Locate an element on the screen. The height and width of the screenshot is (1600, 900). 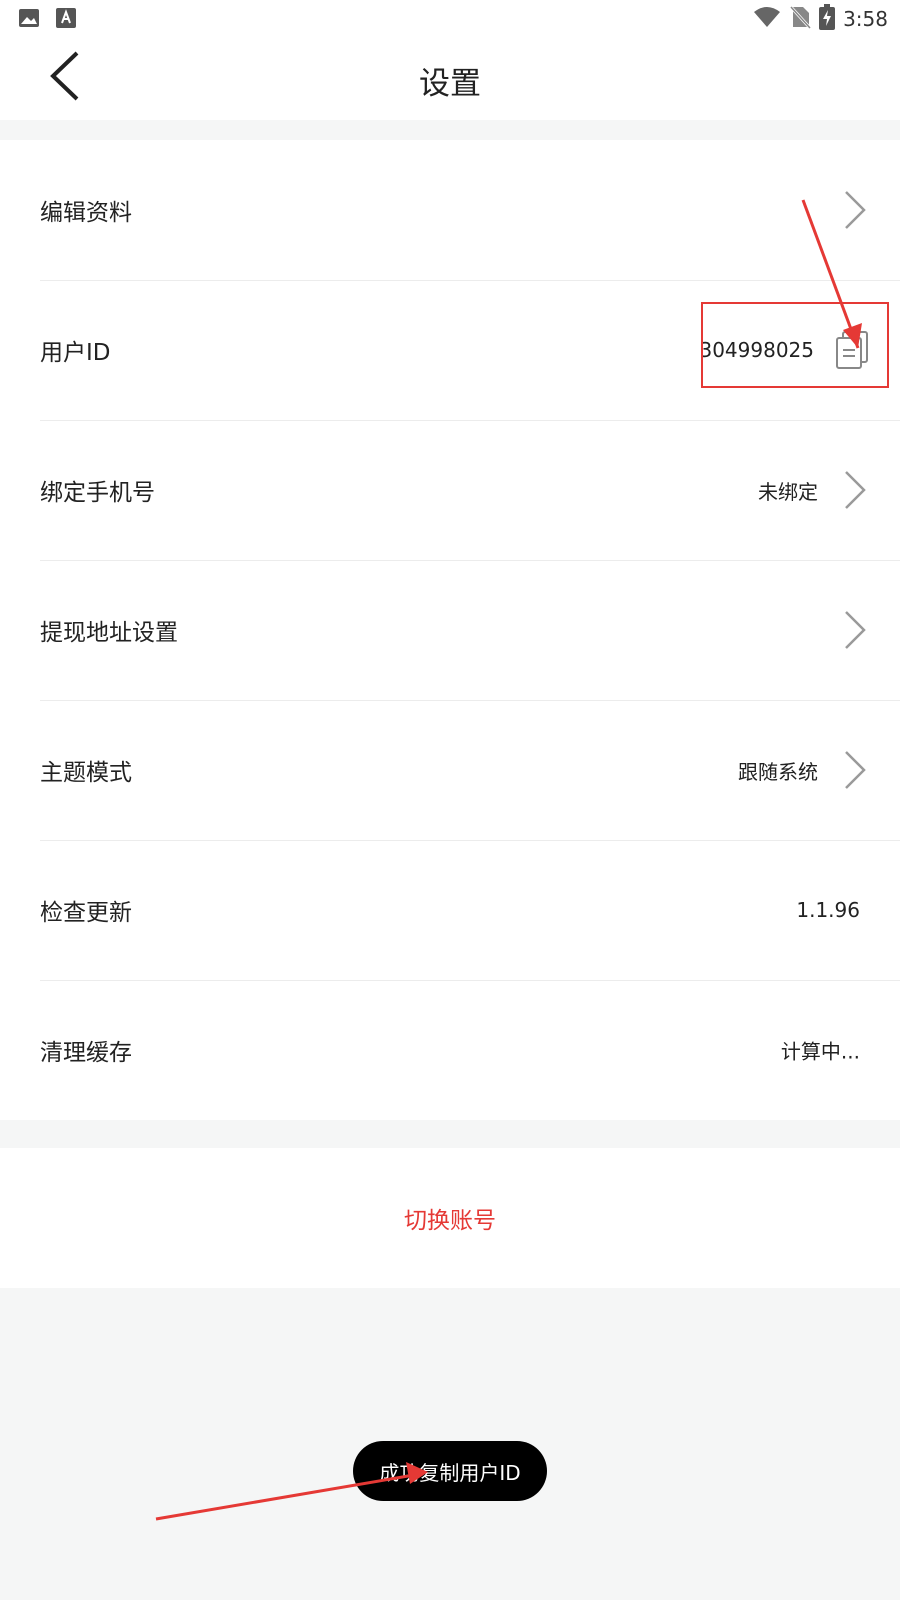
withdraw-address-row: 提现地址设置 is located at coordinates (450, 630).